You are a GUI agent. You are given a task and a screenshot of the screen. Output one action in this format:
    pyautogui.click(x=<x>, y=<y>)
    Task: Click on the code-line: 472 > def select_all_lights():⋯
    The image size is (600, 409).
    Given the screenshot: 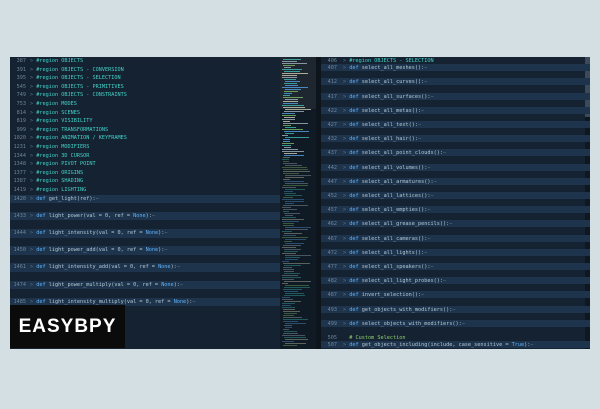 What is the action you would take?
    pyautogui.click(x=455, y=252)
    